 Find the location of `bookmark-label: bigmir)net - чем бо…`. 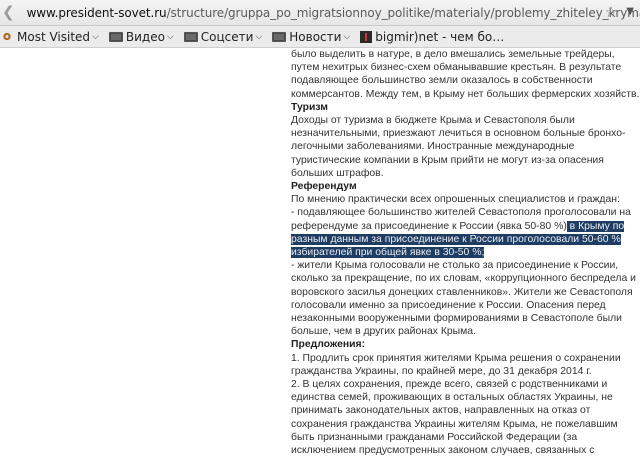

bookmark-label: bigmir)net - чем бо… is located at coordinates (440, 36).